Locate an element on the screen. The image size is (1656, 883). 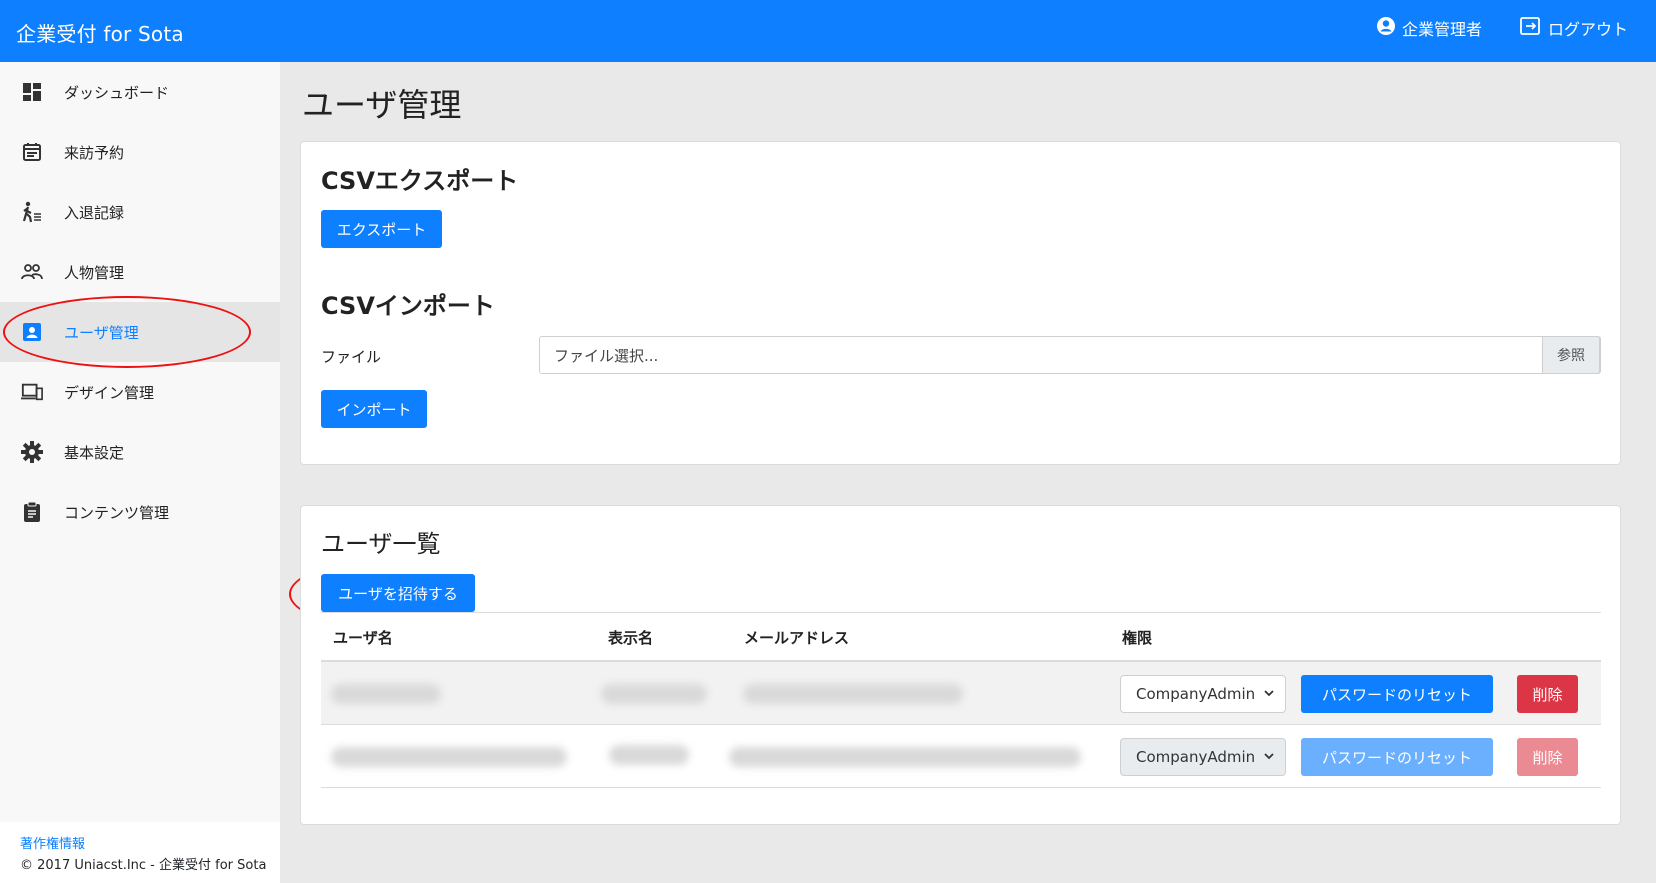
copyright-text: © 2017 Uniacst.Inc - 企業受付 for Sota is located at coordinates (143, 865).